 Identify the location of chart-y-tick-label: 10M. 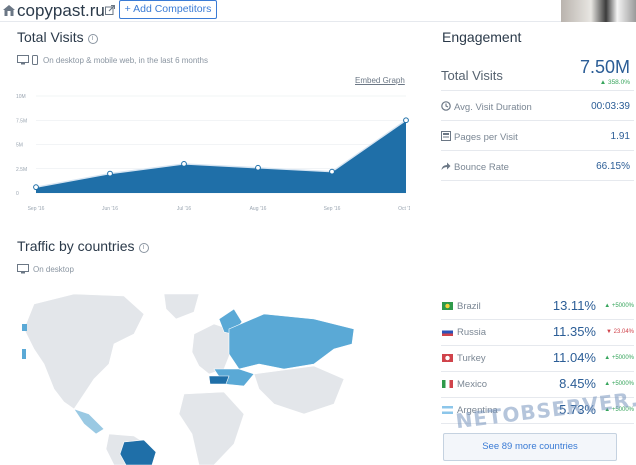
(21, 97).